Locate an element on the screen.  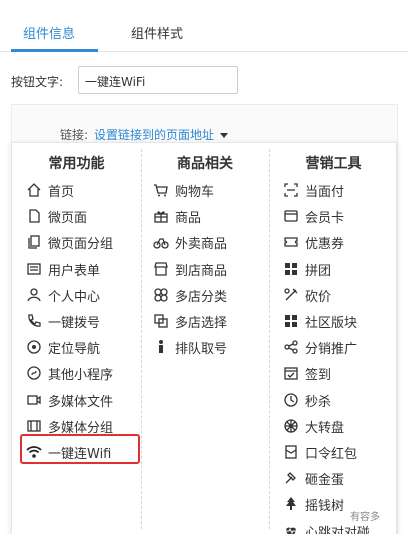
menu-item-label: 摇钱树 is located at coordinates (325, 506).